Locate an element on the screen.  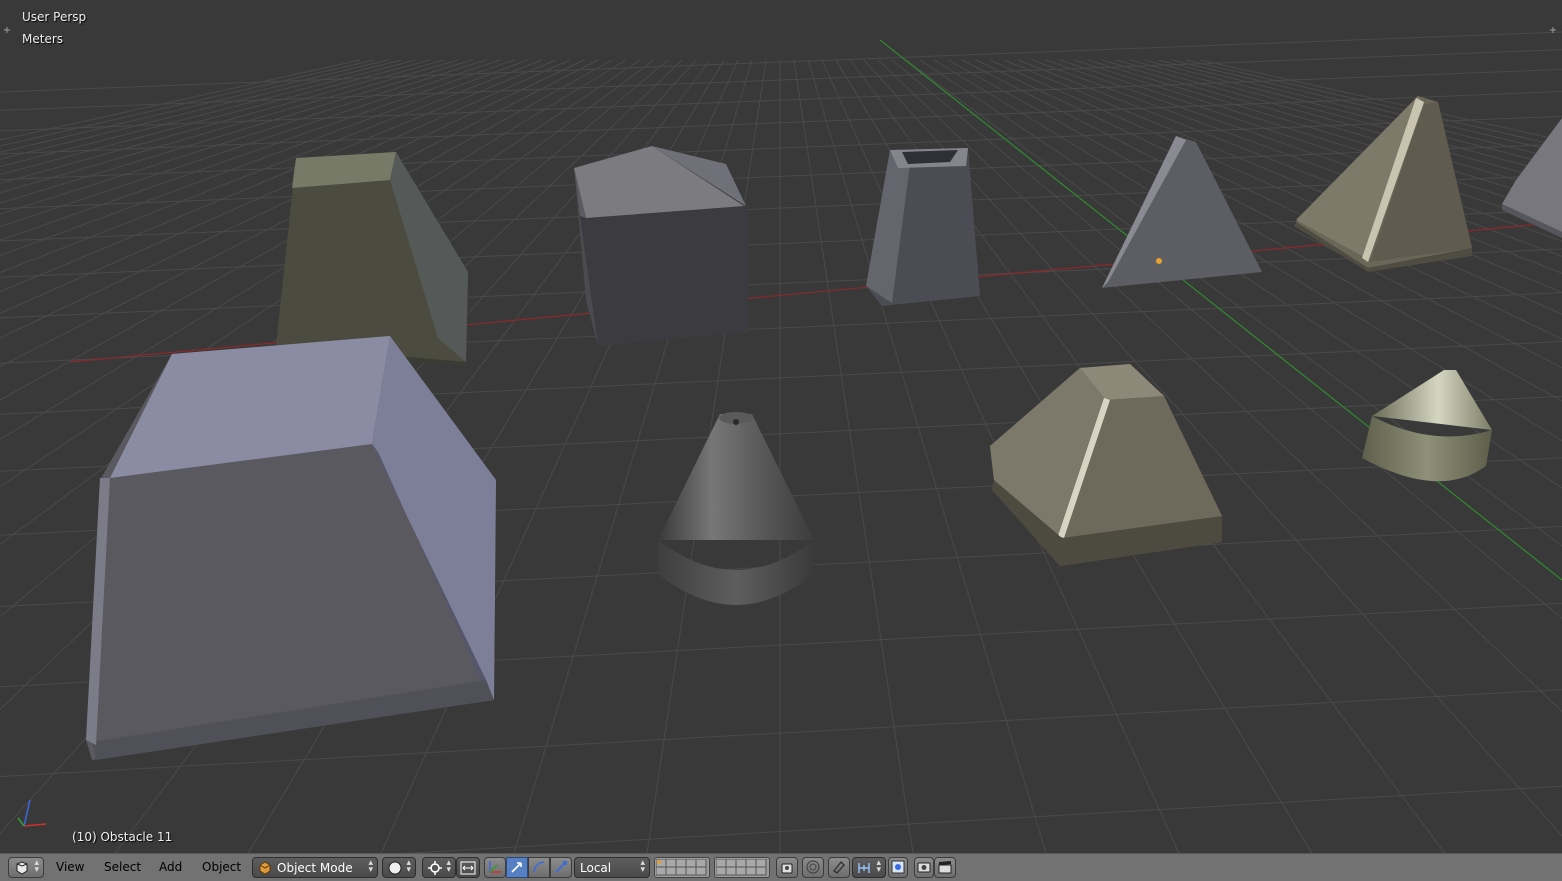
translate-arrow-icon is located at coordinates (516, 867).